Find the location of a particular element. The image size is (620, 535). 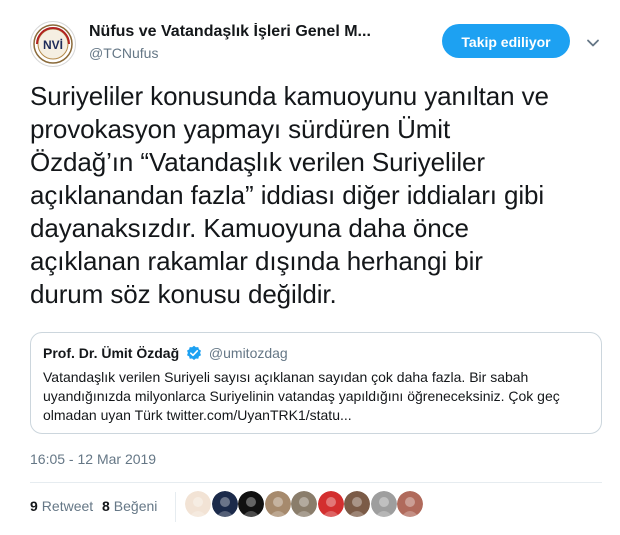

account-avatar: NVİ is located at coordinates (53, 44).